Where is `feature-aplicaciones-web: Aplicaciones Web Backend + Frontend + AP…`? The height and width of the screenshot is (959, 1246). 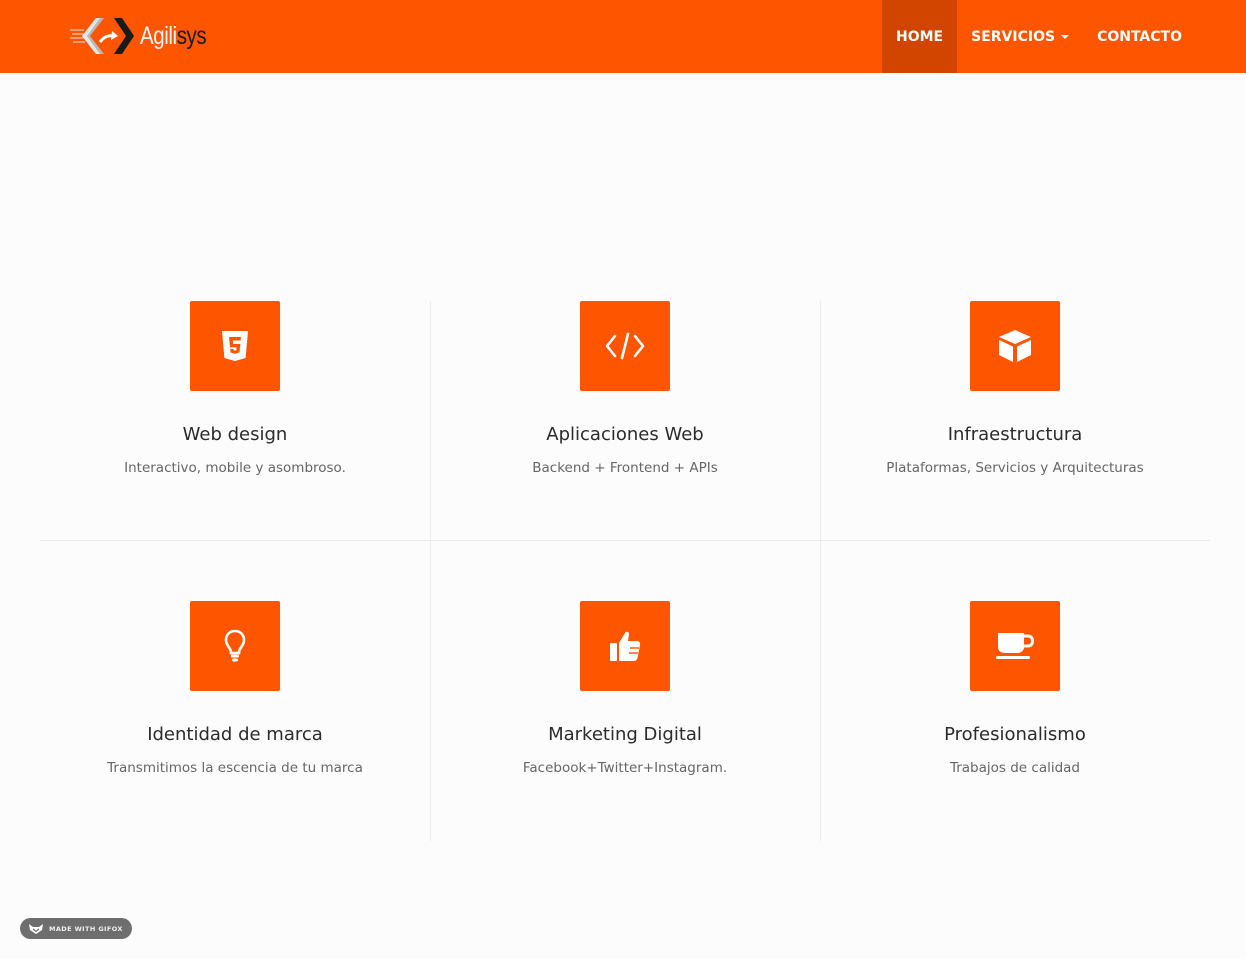
feature-aplicaciones-web: Aplicaciones Web Backend + Frontend + AP… is located at coordinates (625, 421).